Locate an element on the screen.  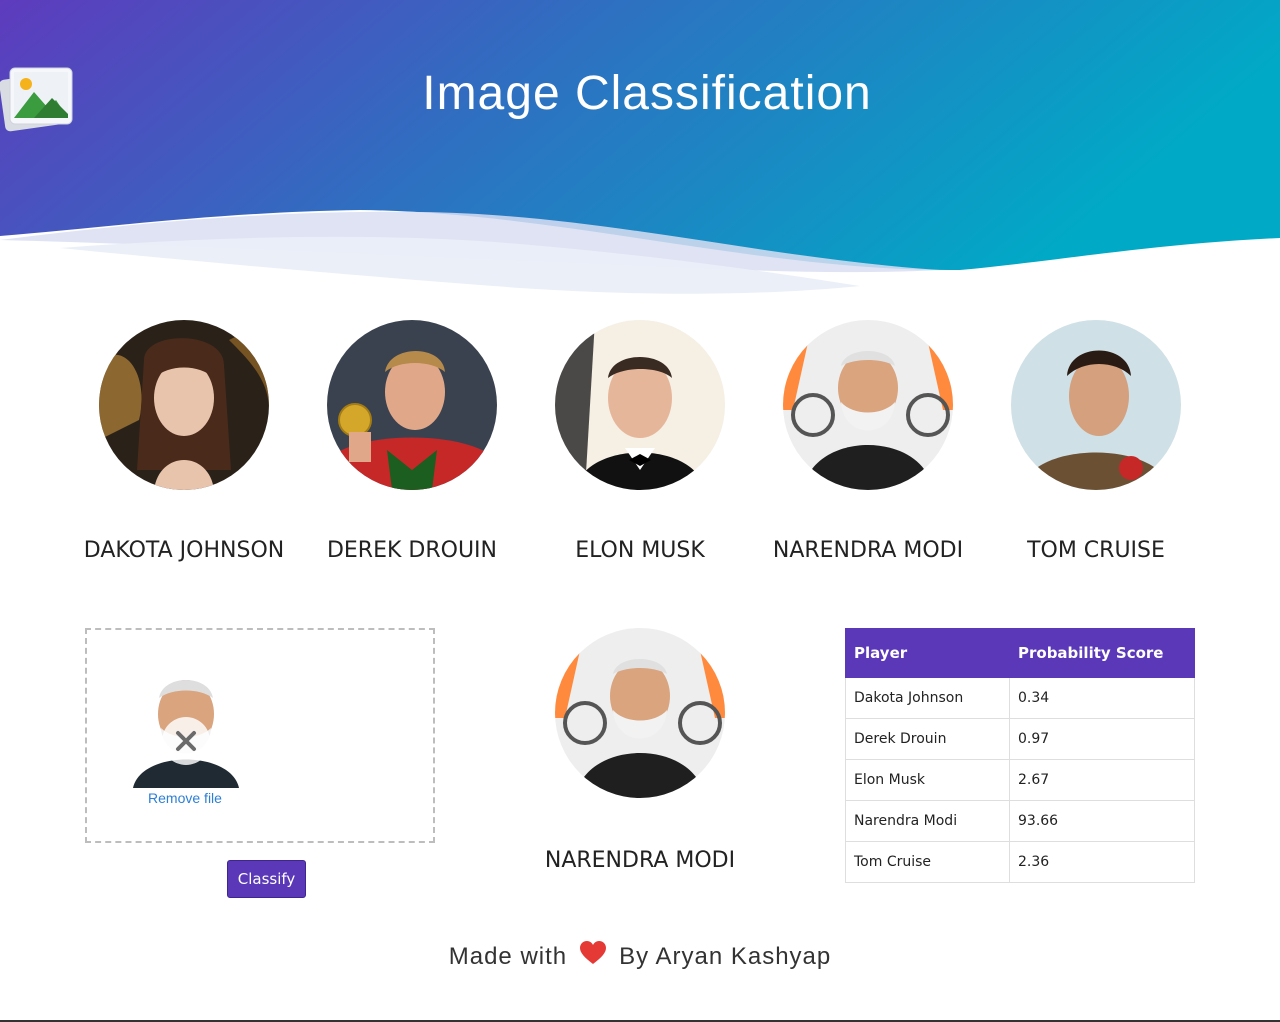
player-cell: Tom Cruise is located at coordinates (927, 862).